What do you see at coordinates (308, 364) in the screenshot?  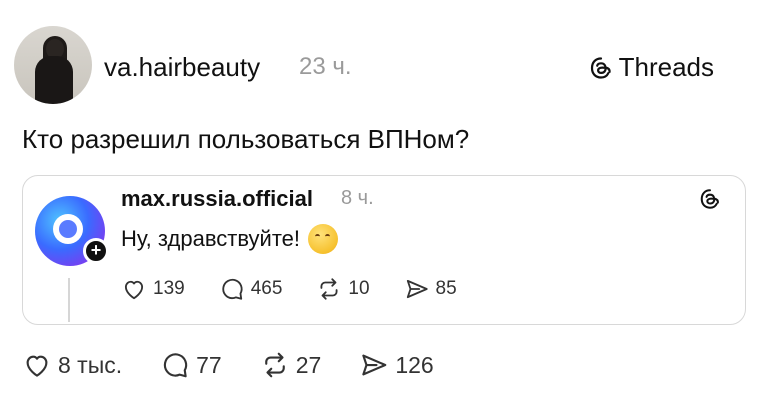 I see `repost-count: 27` at bounding box center [308, 364].